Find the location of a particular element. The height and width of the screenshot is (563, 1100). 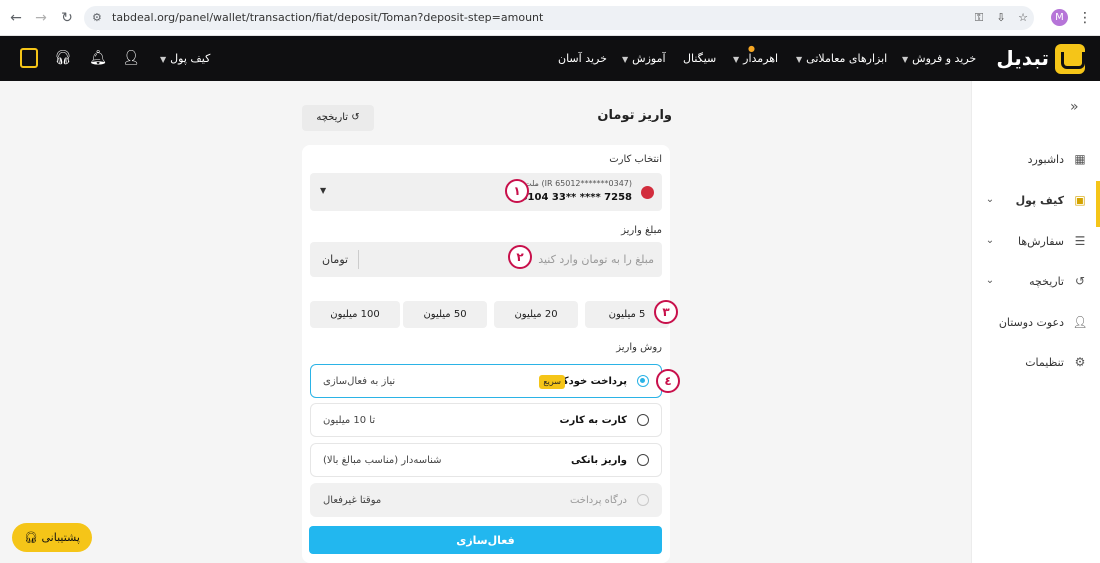

bell-icon: 🔔︎ is located at coordinates (98, 58).